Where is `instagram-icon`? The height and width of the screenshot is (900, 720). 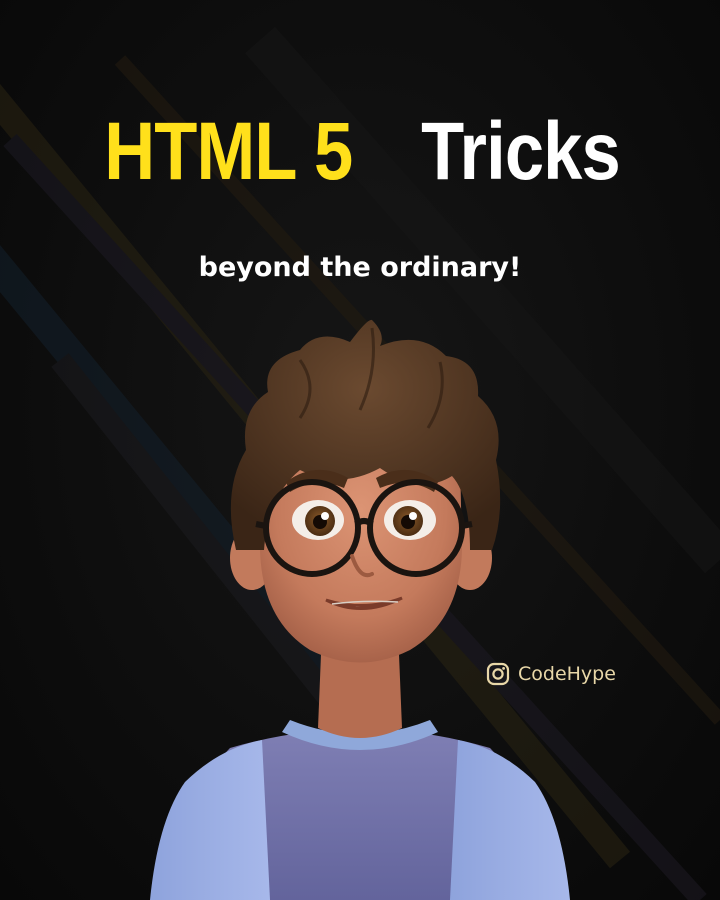 instagram-icon is located at coordinates (498, 674).